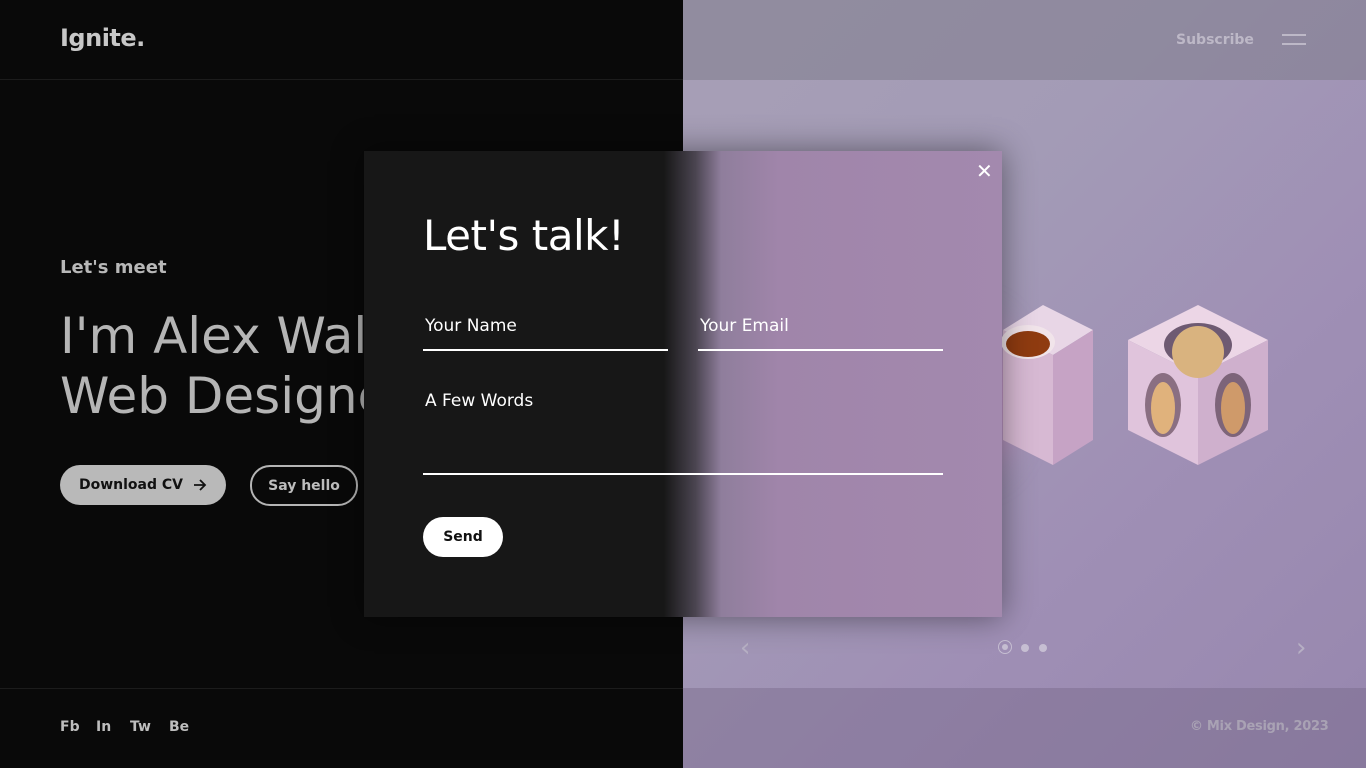 The height and width of the screenshot is (768, 1366). I want to click on message-placeholder: A Few Words, so click(479, 401).